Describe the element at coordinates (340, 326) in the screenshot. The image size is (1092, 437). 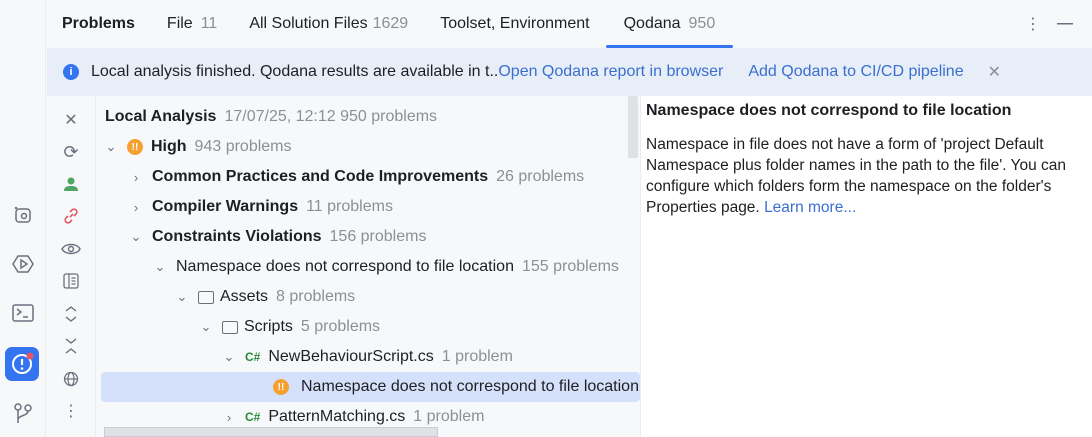
I see `row-count: 5 problems` at that location.